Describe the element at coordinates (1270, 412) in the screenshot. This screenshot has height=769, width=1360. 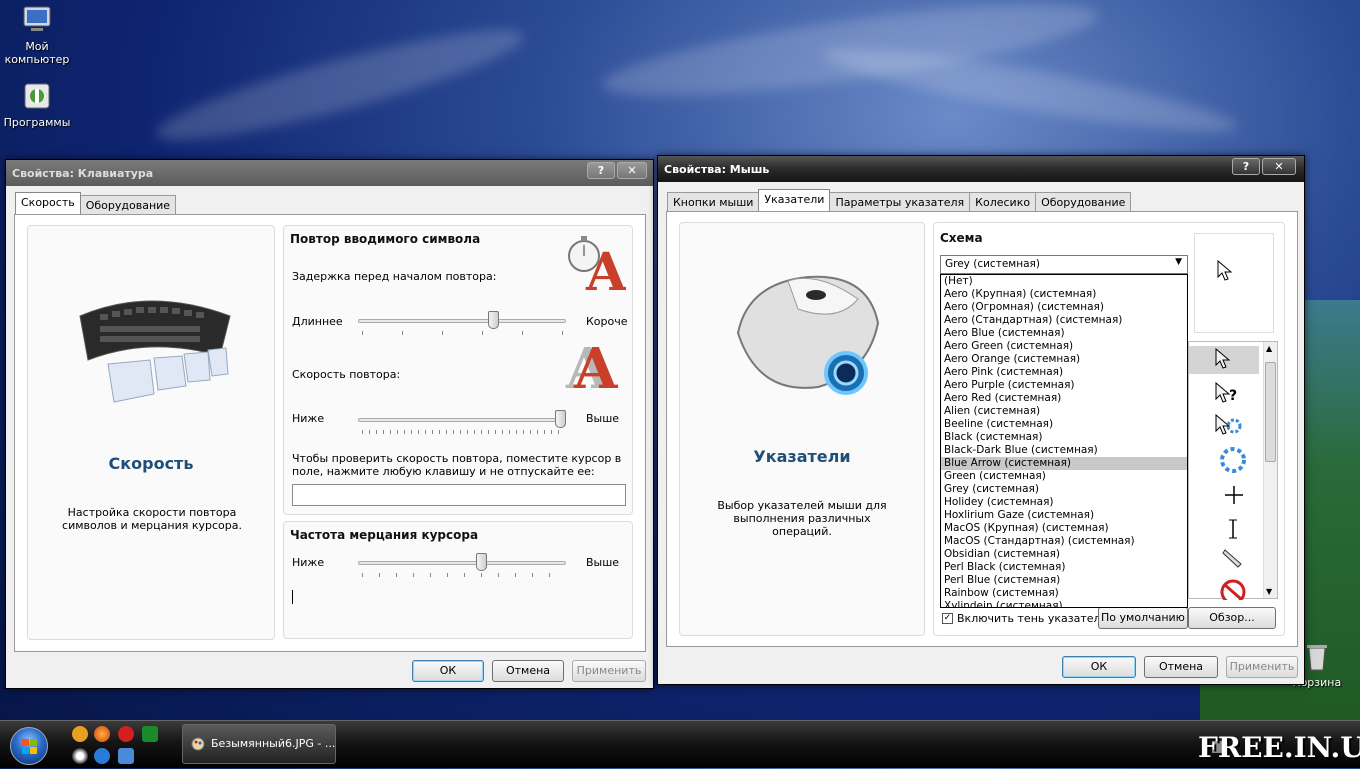
I see `scrollbar-thumb` at that location.